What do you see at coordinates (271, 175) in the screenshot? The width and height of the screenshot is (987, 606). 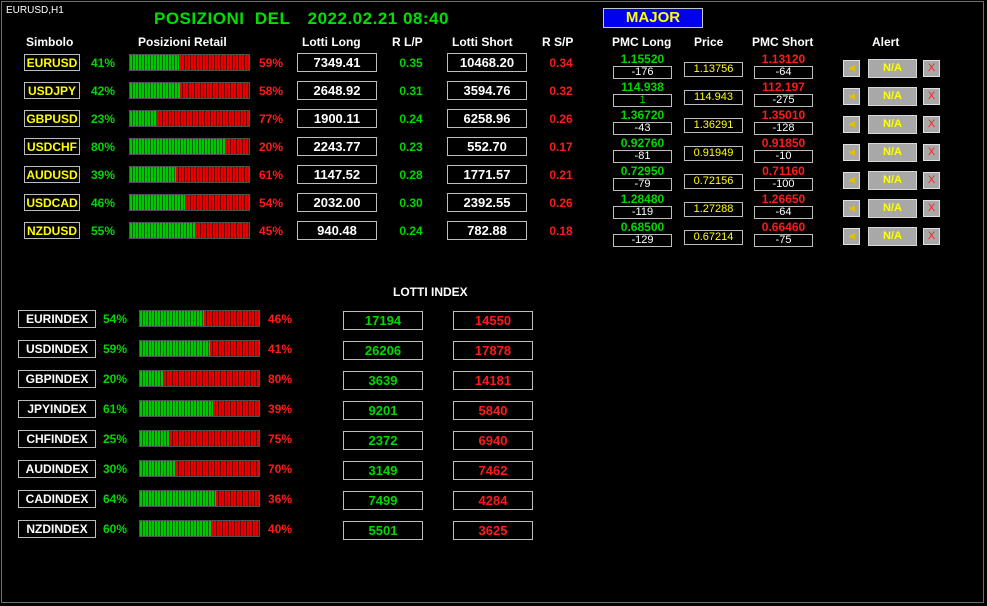 I see `short-percent: 61%` at bounding box center [271, 175].